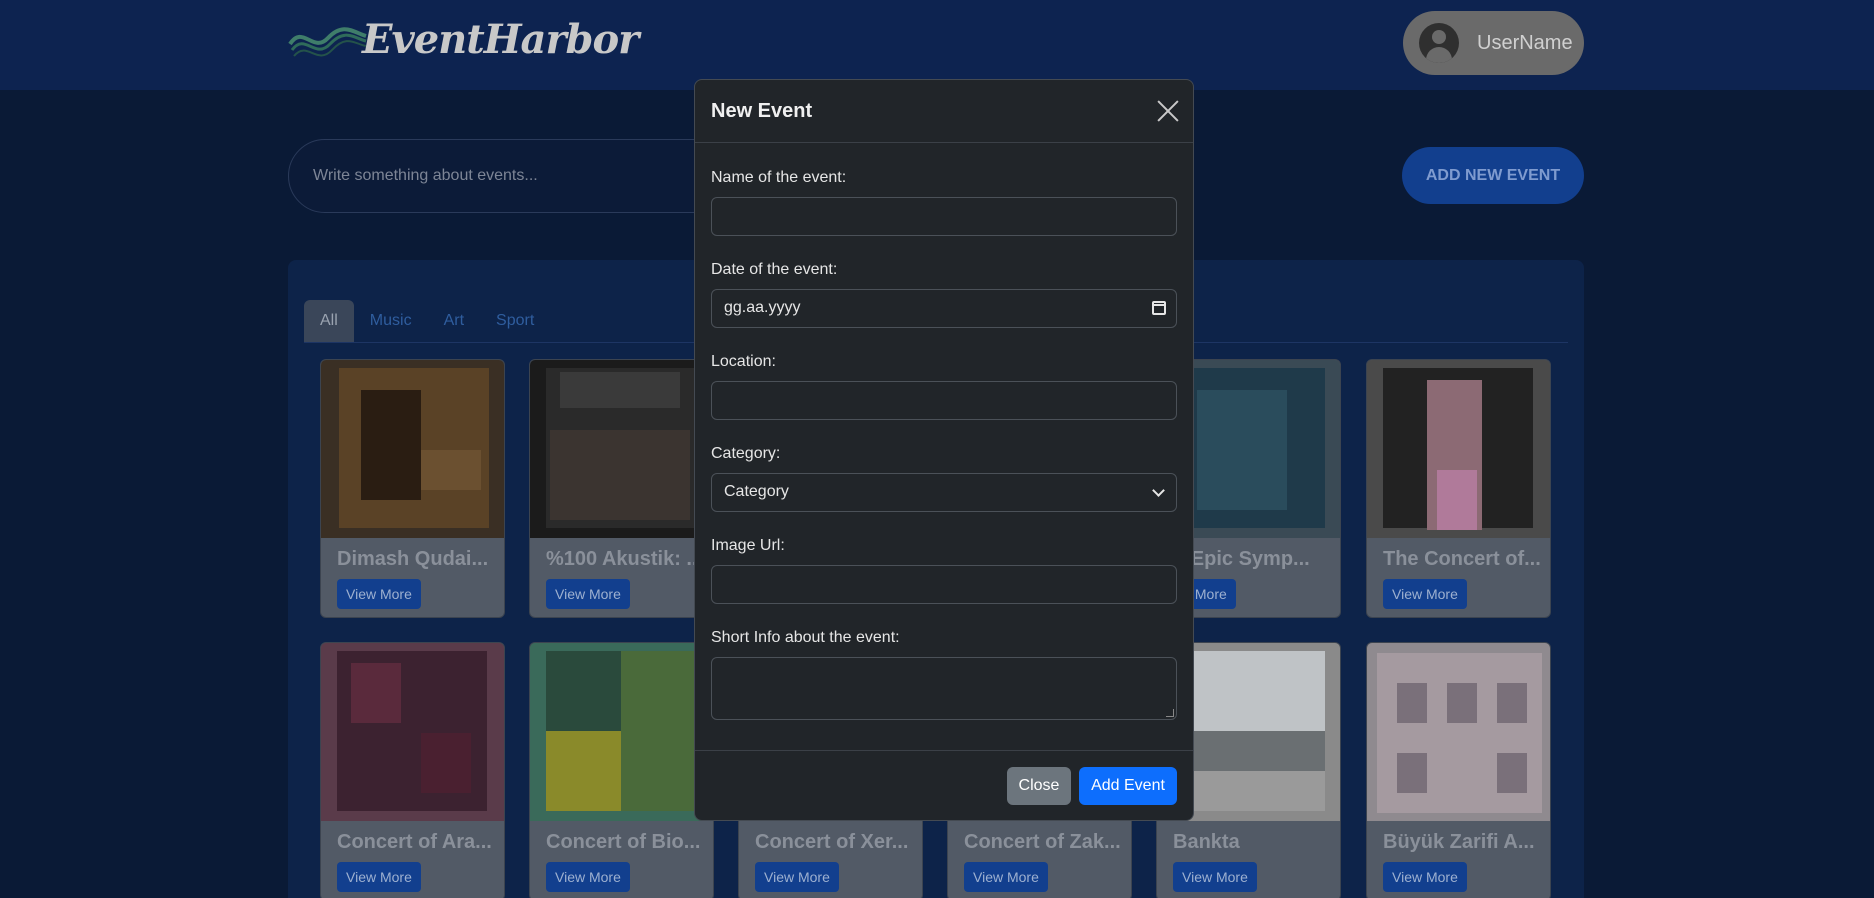  I want to click on chevron-down-icon, so click(1158, 490).